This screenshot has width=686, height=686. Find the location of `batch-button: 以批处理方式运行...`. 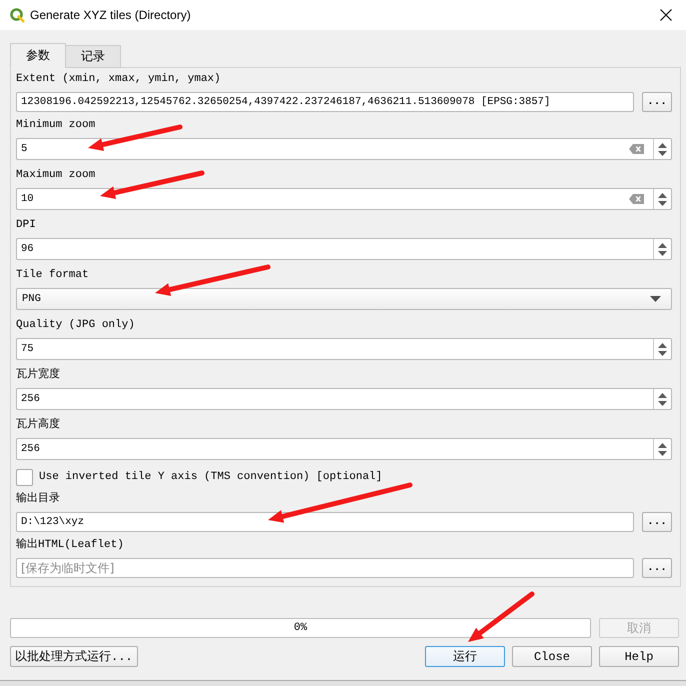

batch-button: 以批处理方式运行... is located at coordinates (74, 656).